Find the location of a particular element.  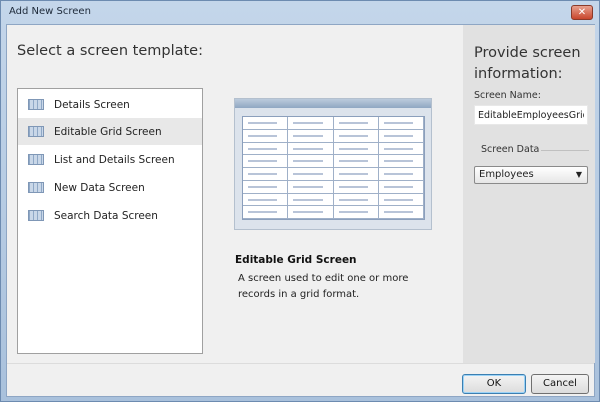

details-screen-icon is located at coordinates (36, 104).